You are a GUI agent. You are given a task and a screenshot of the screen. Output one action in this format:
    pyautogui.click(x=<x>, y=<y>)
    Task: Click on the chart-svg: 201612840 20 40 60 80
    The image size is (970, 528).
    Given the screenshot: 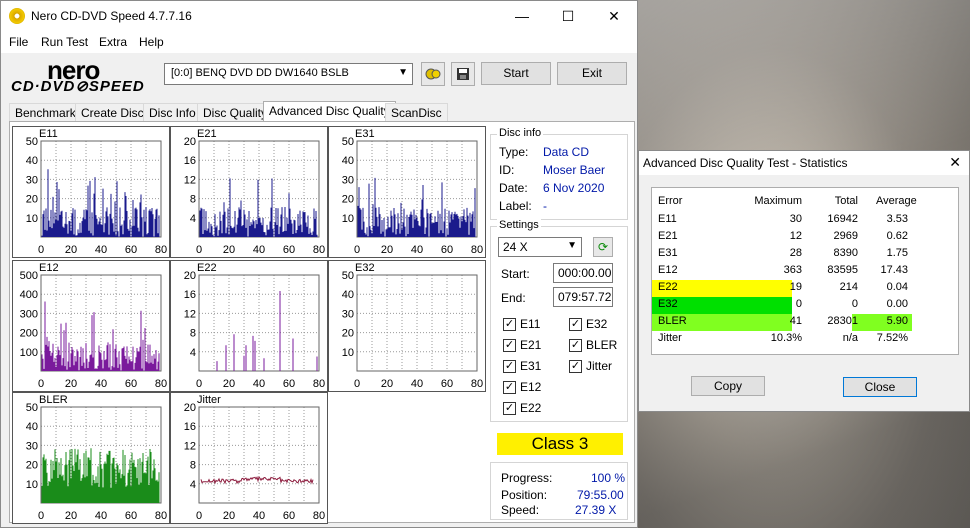 What is the action you would take?
    pyautogui.click(x=254, y=330)
    